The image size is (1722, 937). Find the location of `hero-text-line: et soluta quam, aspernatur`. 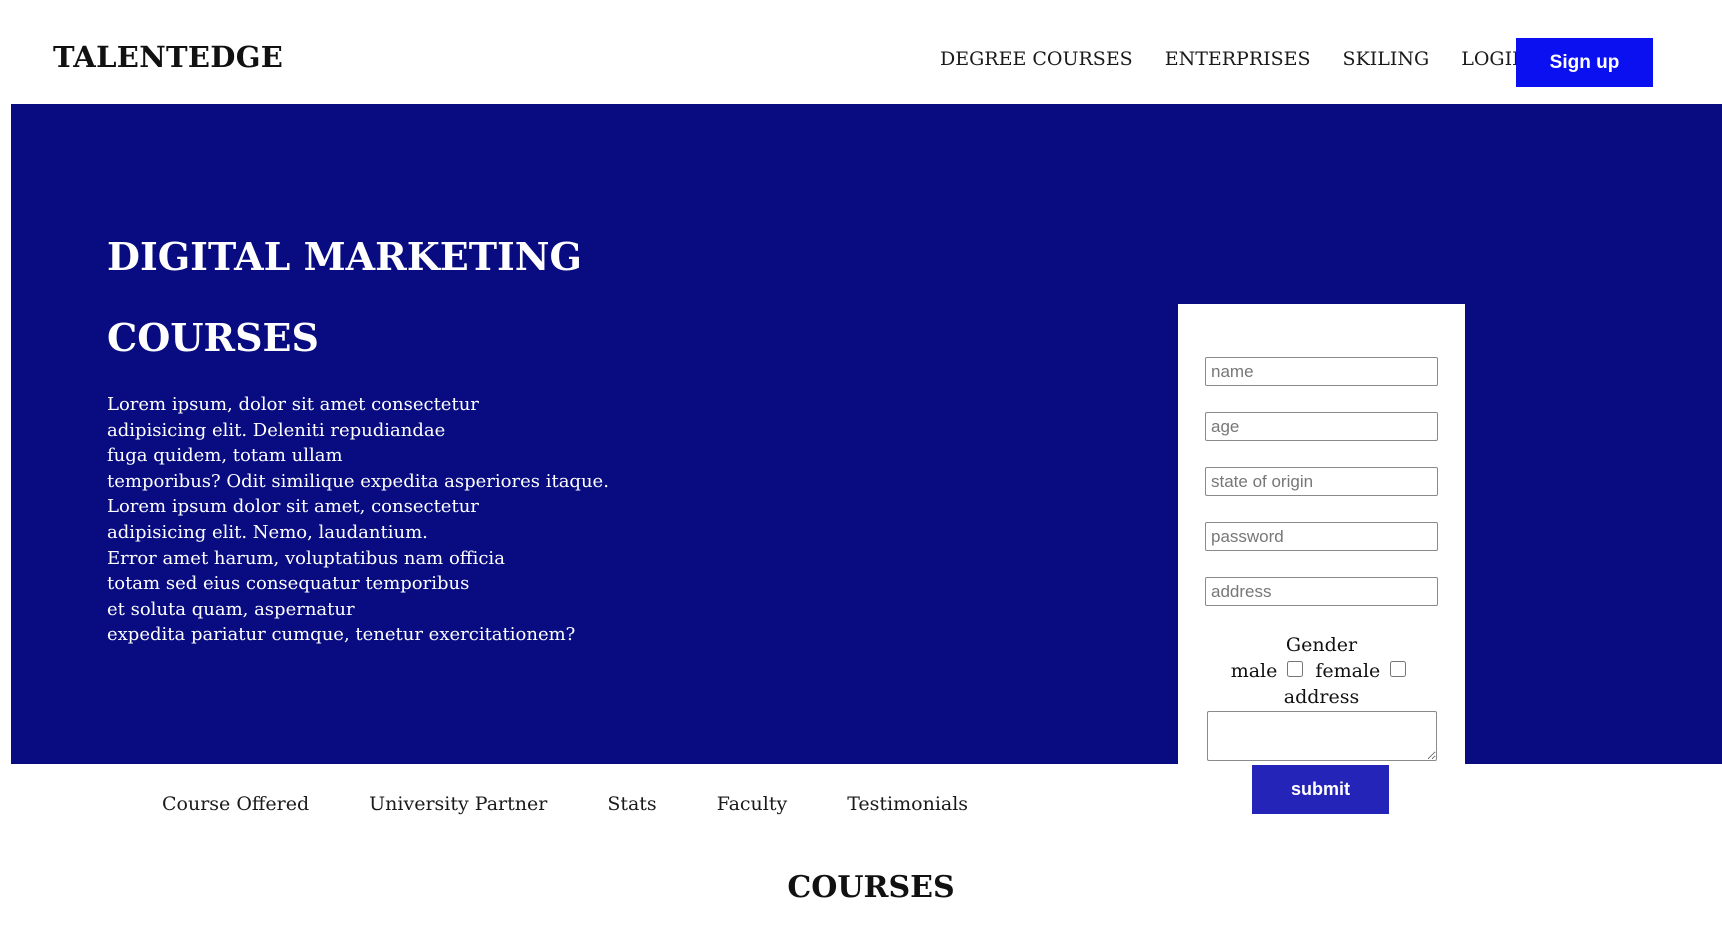

hero-text-line: et soluta quam, aspernatur is located at coordinates (231, 609).